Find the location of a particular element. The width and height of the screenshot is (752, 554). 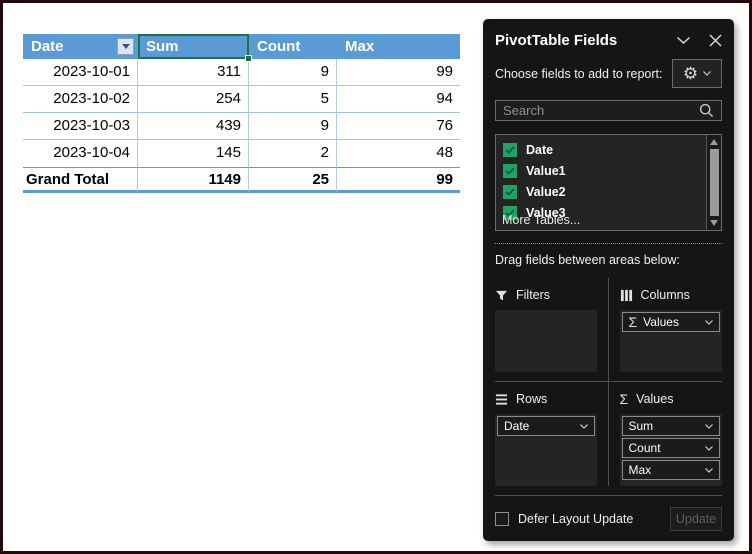

rows-area-label: Rows is located at coordinates (532, 399).